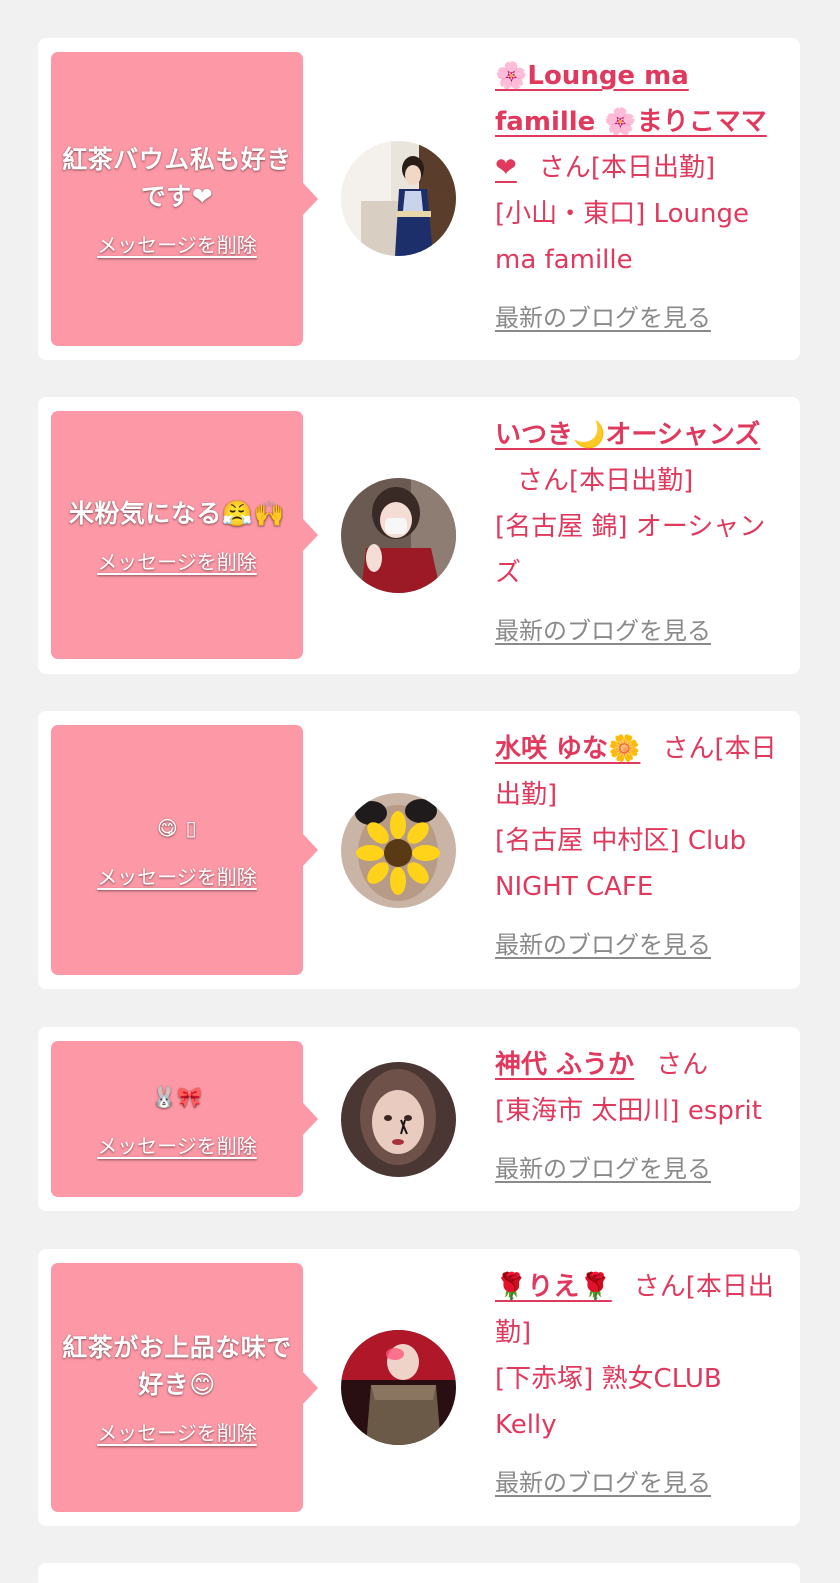 The height and width of the screenshot is (1583, 840). I want to click on message-bubble: 米粉気になる😤🙌 メッセージを削除, so click(184, 535).